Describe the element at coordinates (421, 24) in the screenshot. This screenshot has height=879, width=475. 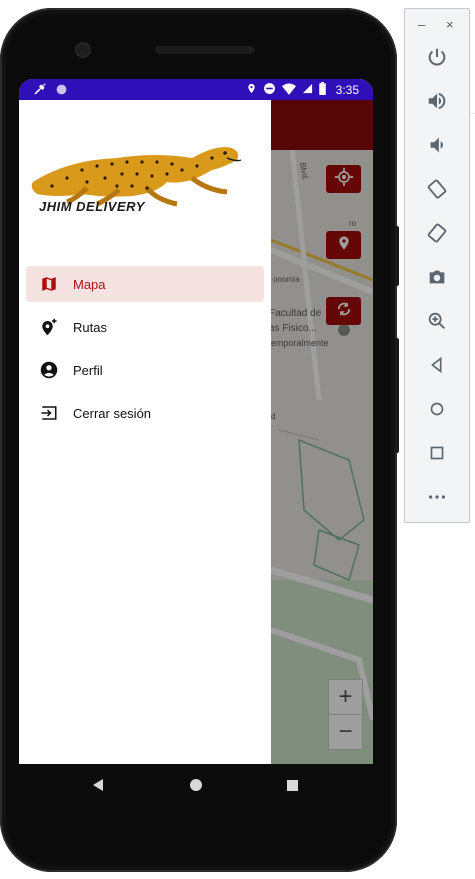
I see `minimize-button: –` at that location.